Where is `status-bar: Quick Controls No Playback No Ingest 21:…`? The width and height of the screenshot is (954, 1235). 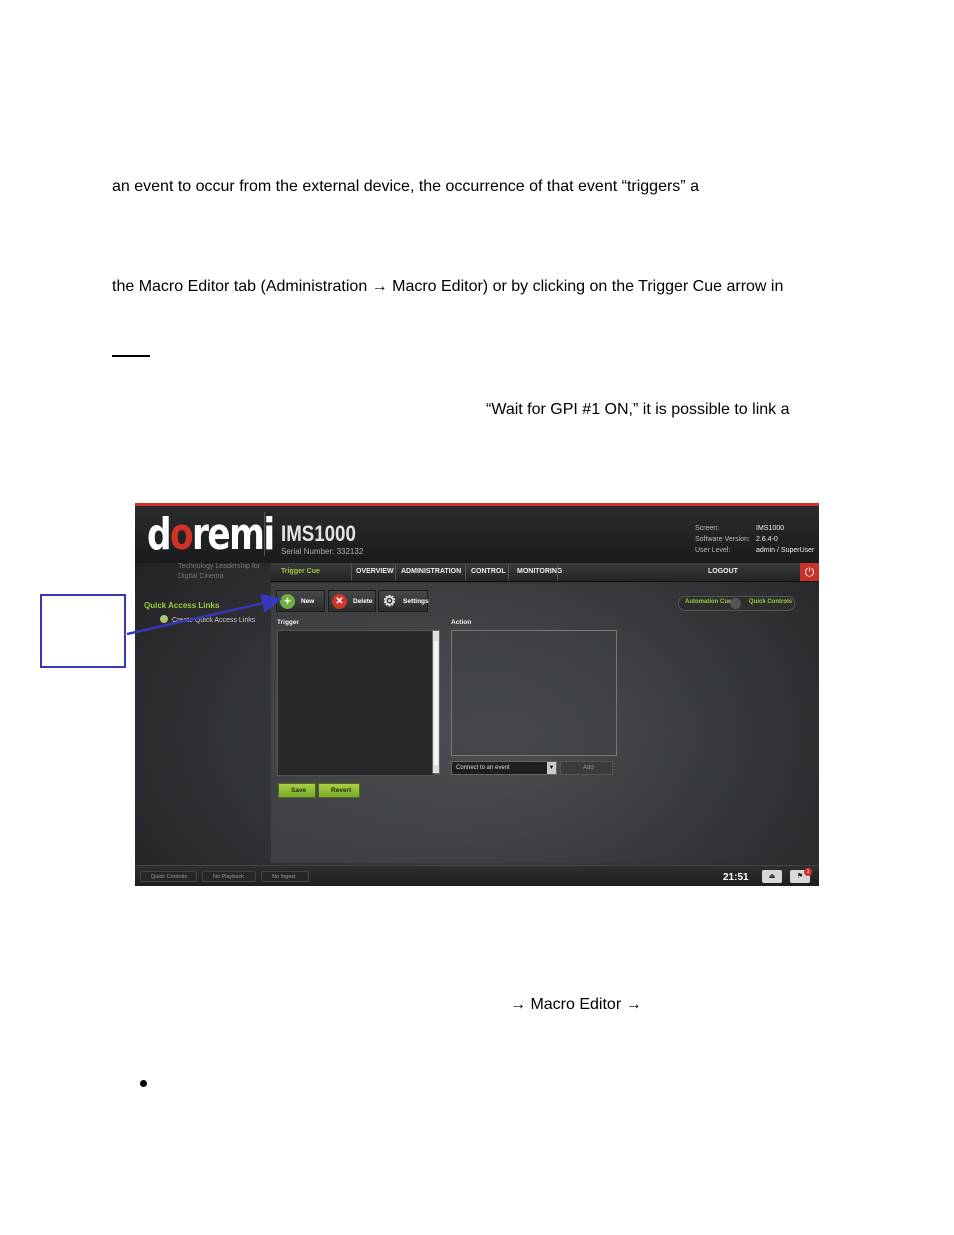 status-bar: Quick Controls No Playback No Ingest 21:… is located at coordinates (477, 875).